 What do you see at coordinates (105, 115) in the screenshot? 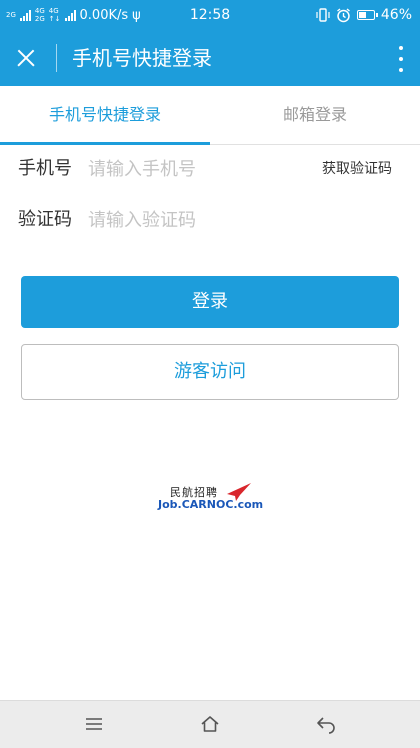
I see `tab-phone-login: 手机号快捷登录` at bounding box center [105, 115].